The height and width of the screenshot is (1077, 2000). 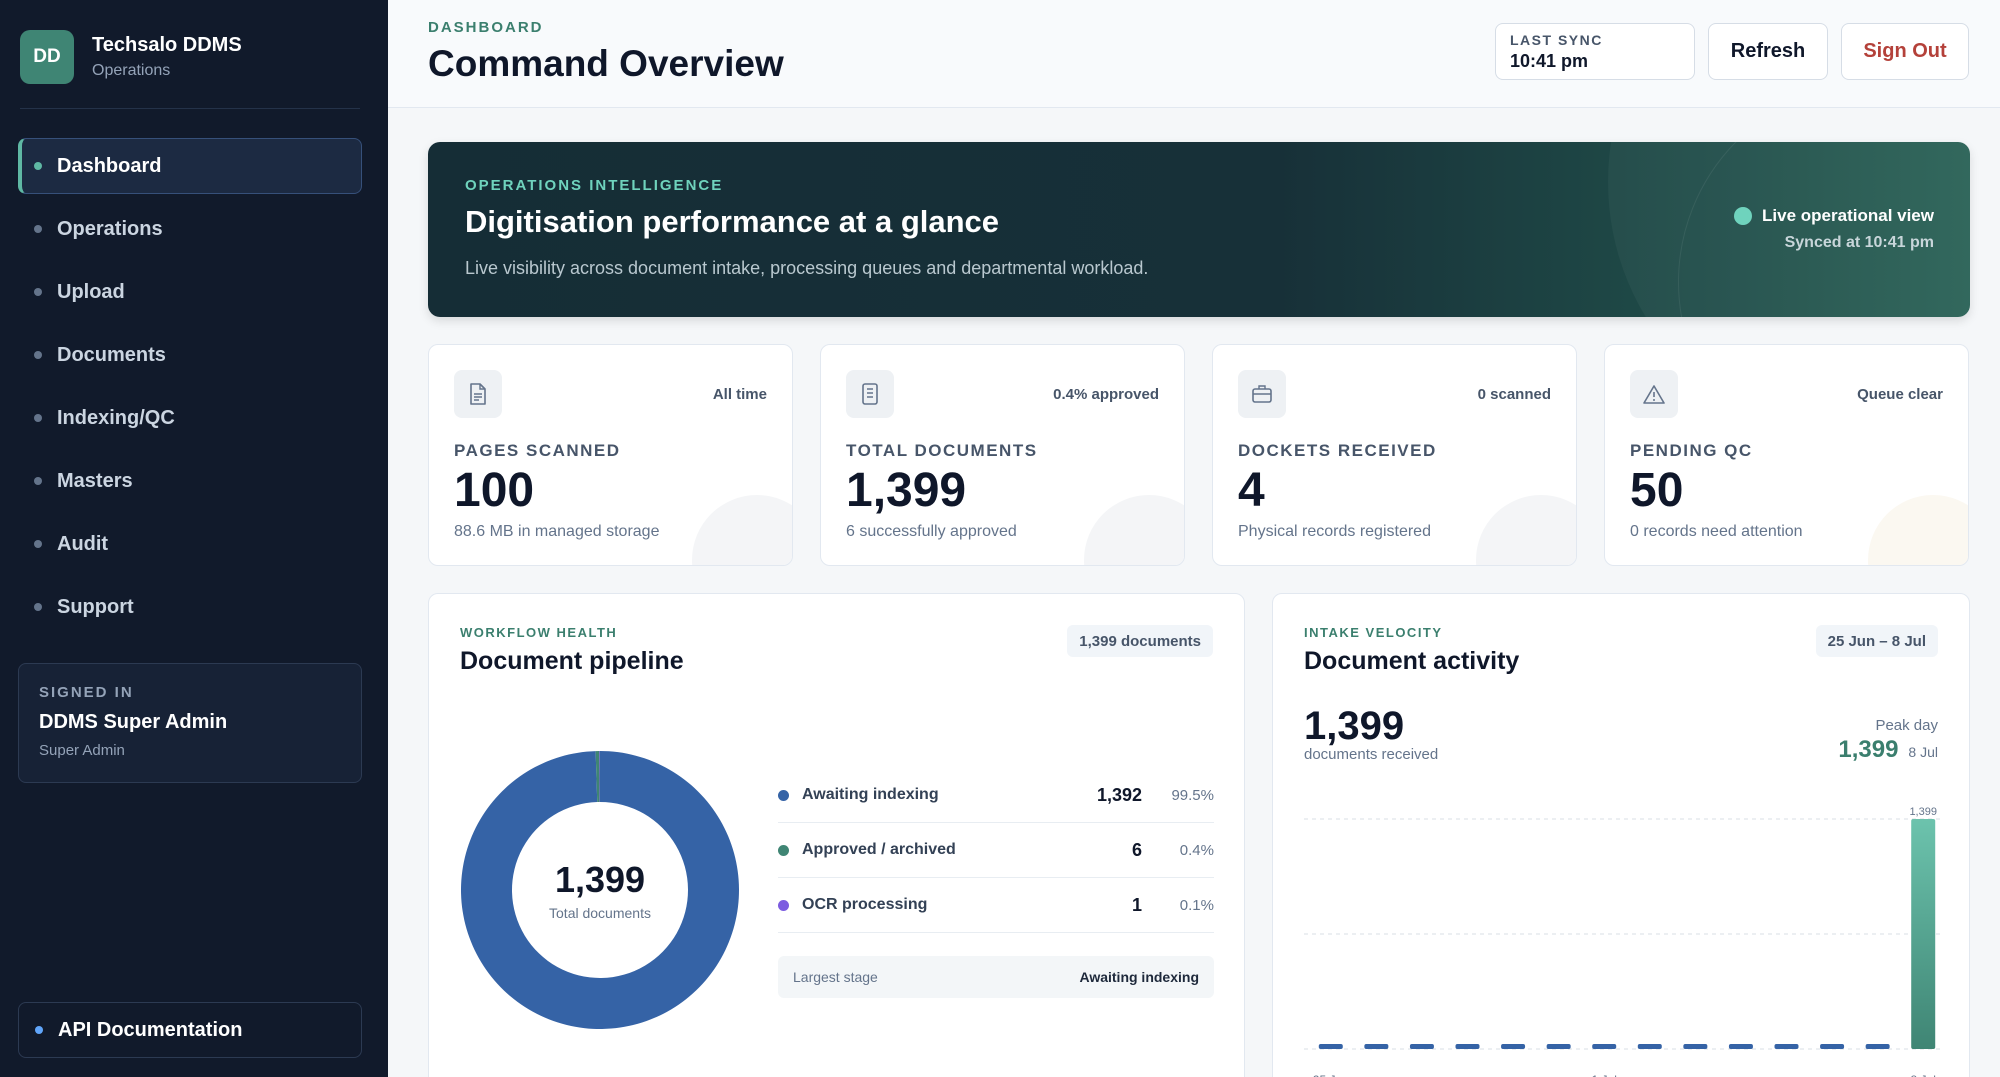 I want to click on largest-stage-value: Awaiting indexing, so click(x=1139, y=977).